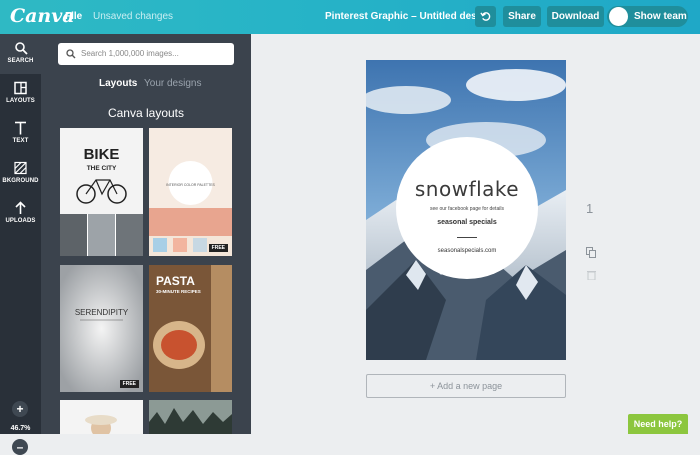 The width and height of the screenshot is (700, 455). I want to click on thumb-title: BIKE, so click(102, 154).